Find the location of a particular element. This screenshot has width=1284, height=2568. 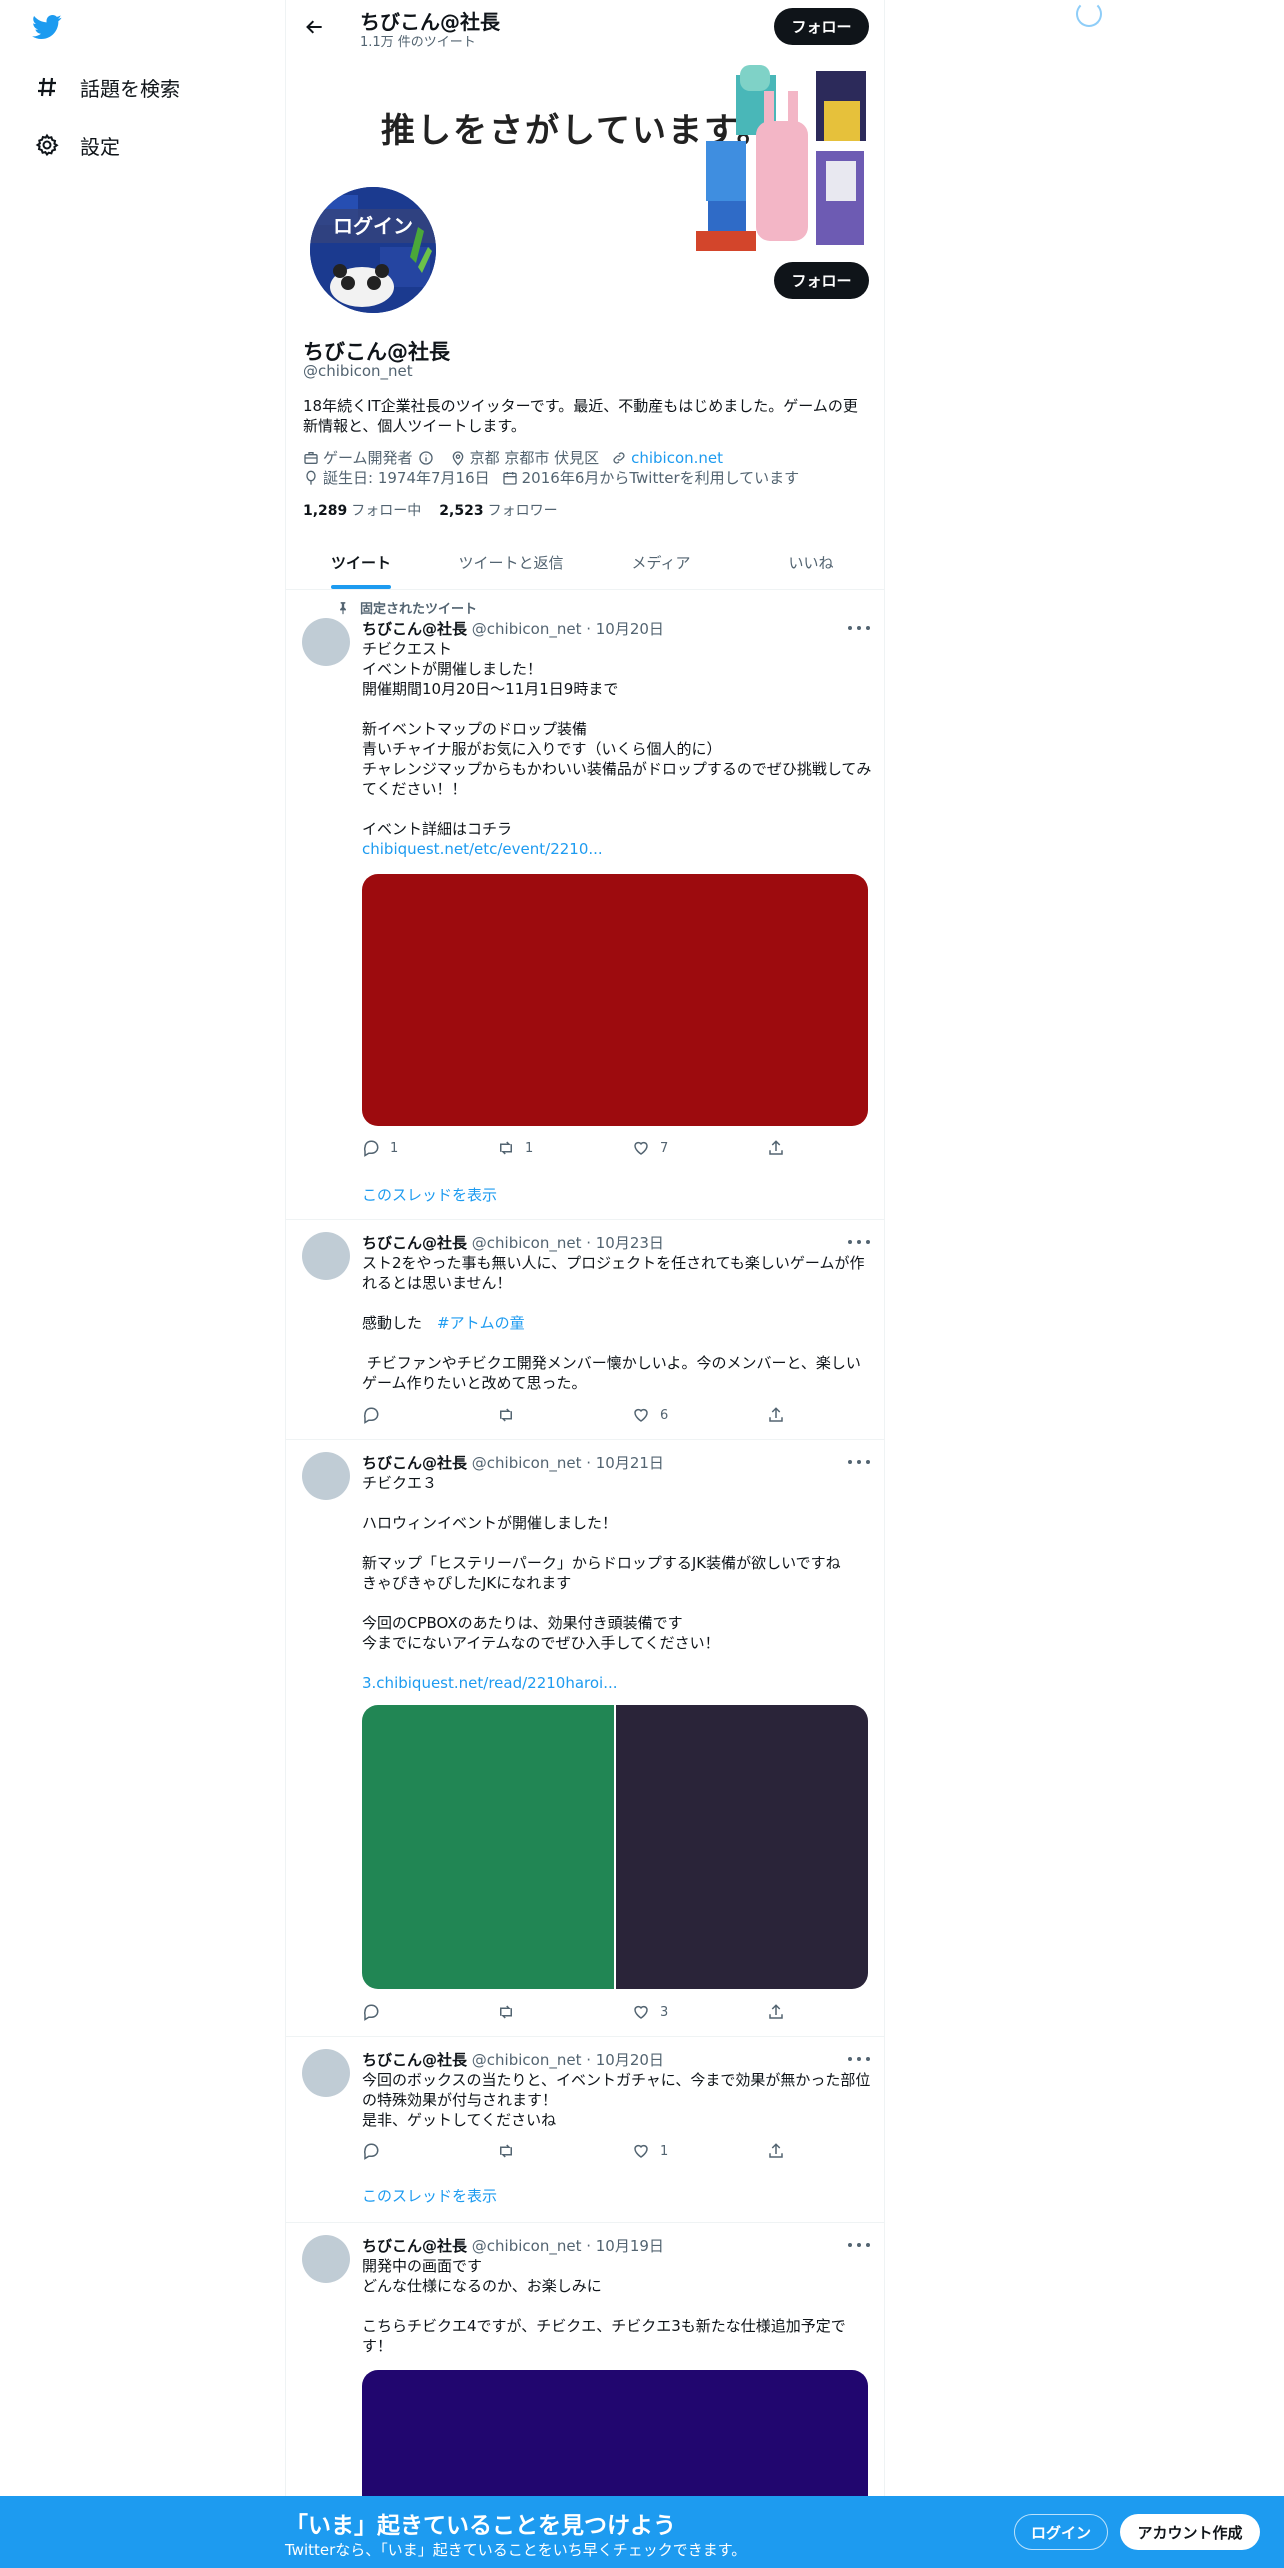

profile-meta-row-1: ゲーム開発者 京都 京都市 伏見区 chibicon.net is located at coordinates (519, 457).